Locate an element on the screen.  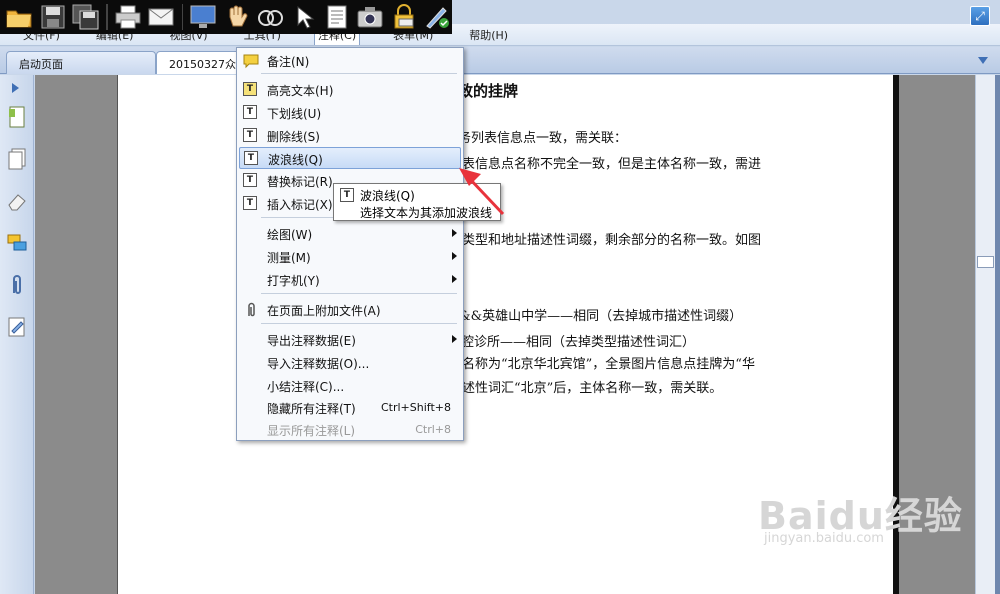
menu-item-squiggly: T 波浪线(Q) is located at coordinates (350, 158).